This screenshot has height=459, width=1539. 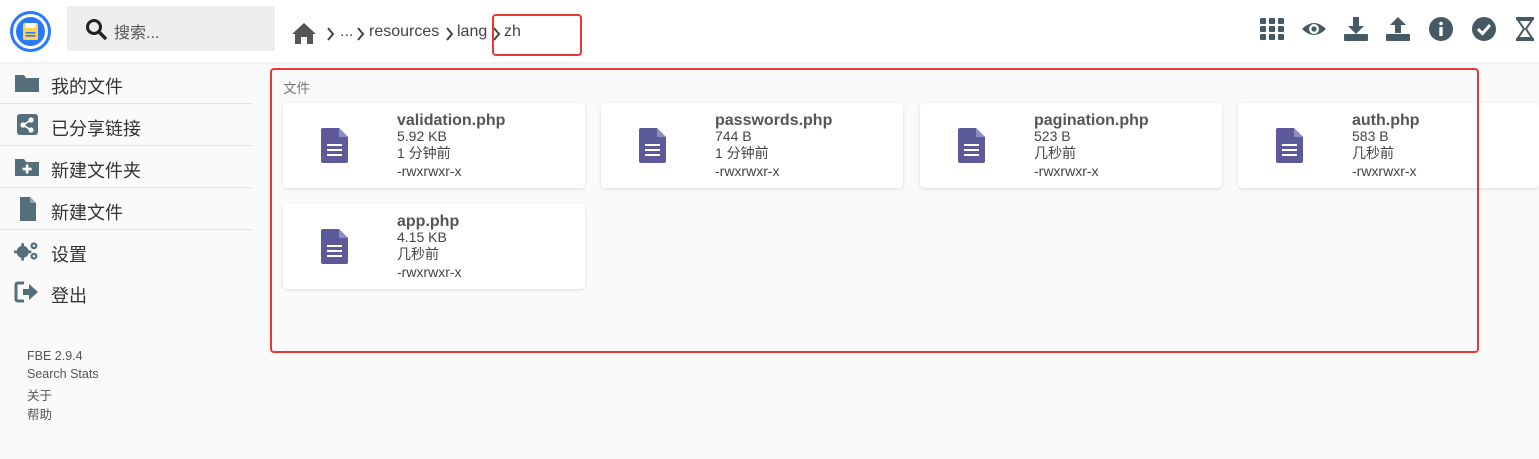 I want to click on top-bar: 搜索... ... resources lang zh, so click(x=769, y=31).